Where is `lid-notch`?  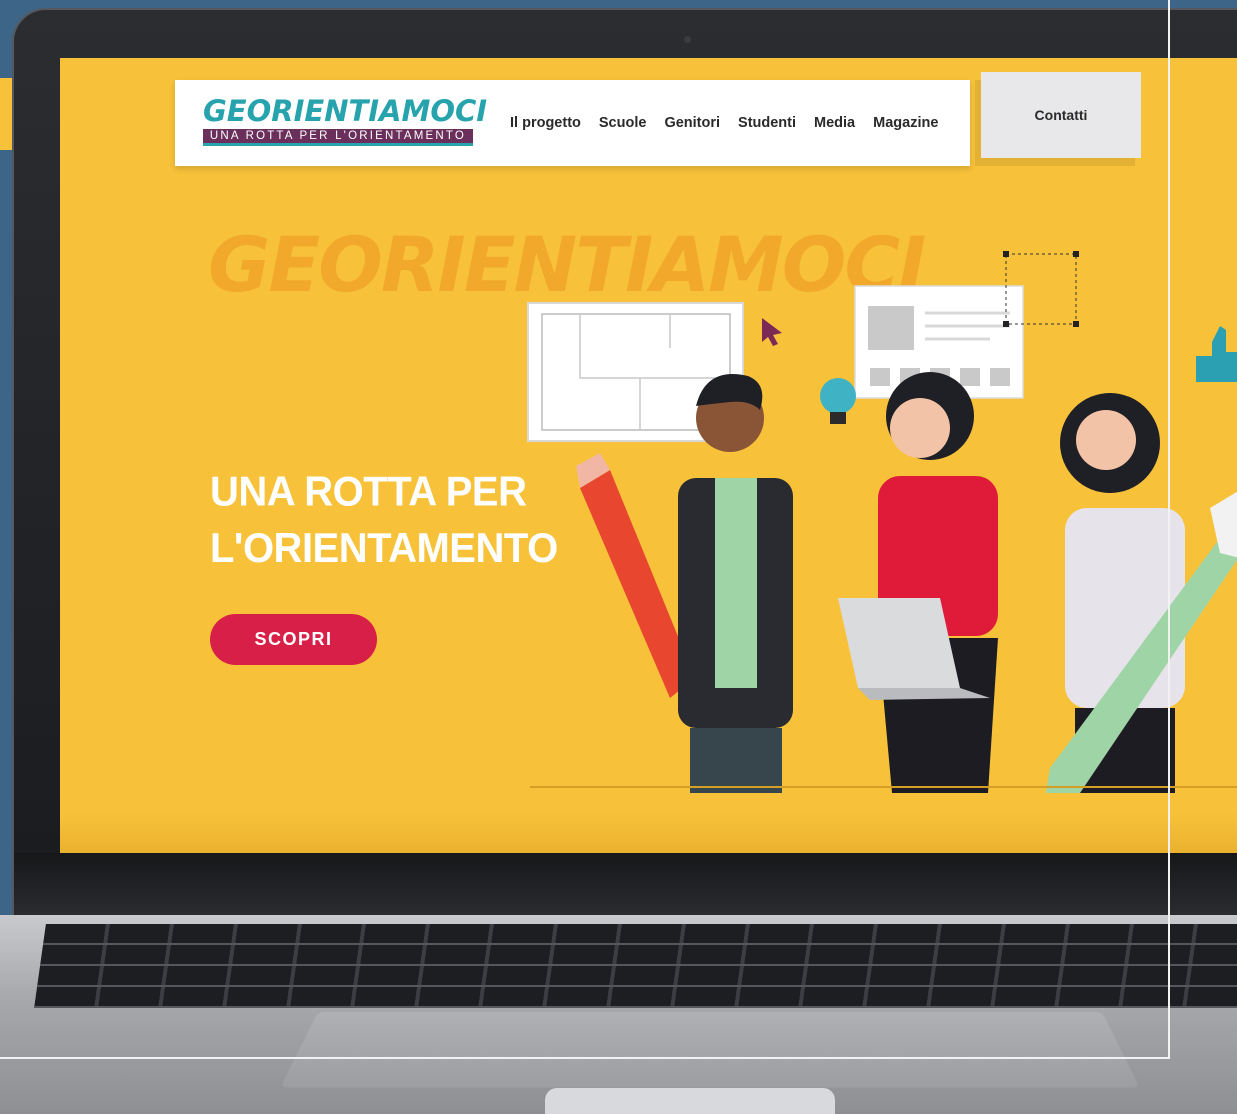 lid-notch is located at coordinates (690, 1101).